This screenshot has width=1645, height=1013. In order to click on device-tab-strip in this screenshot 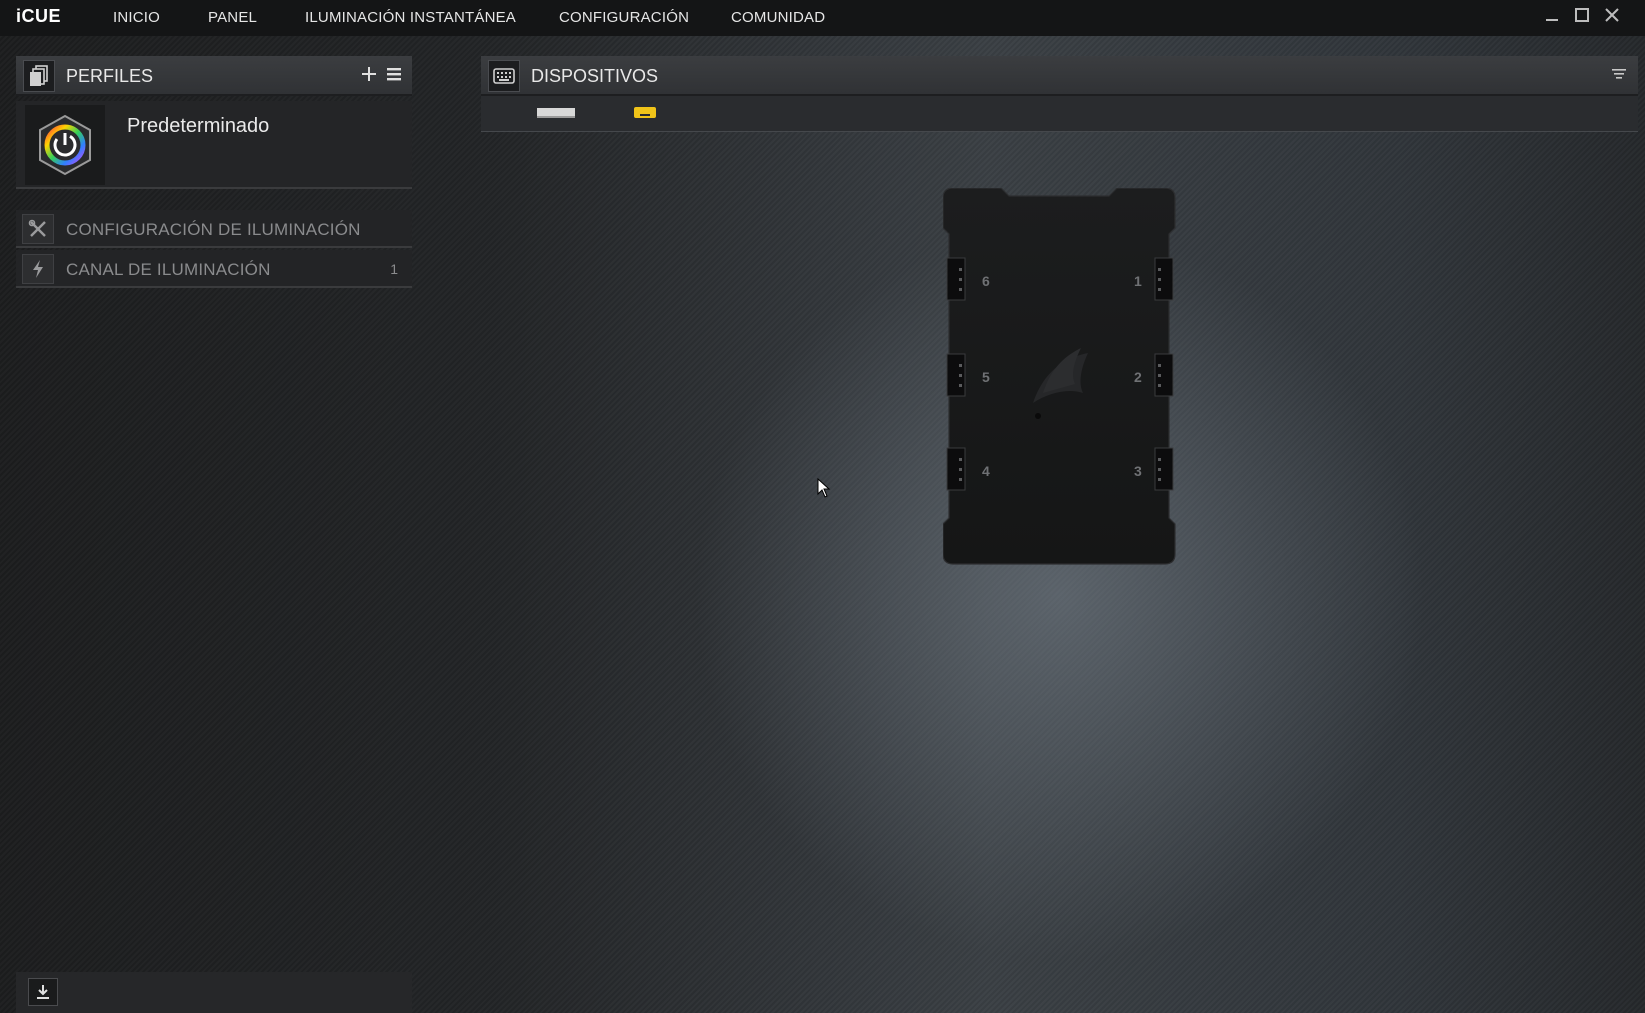, I will do `click(1059, 114)`.